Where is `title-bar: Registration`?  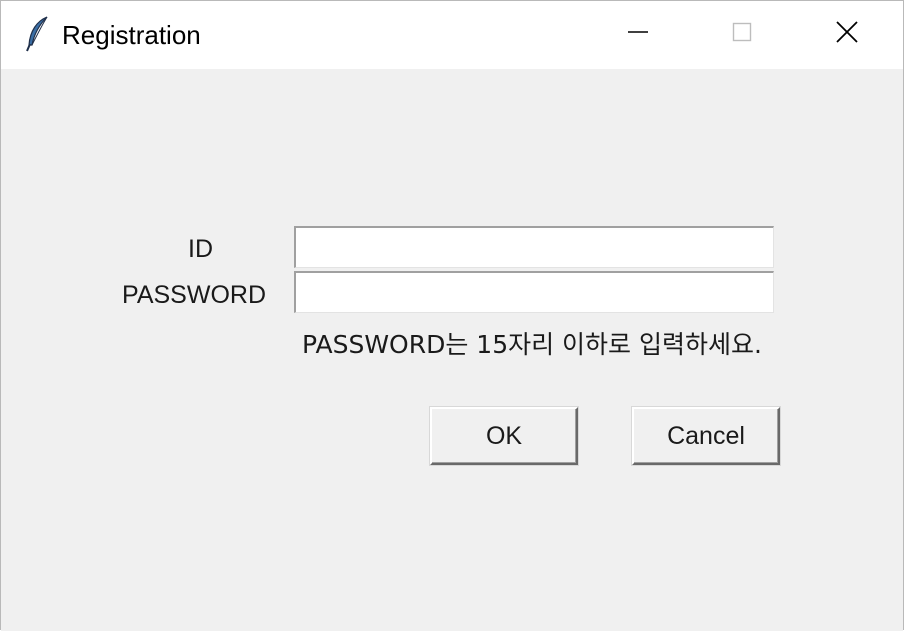 title-bar: Registration is located at coordinates (452, 35).